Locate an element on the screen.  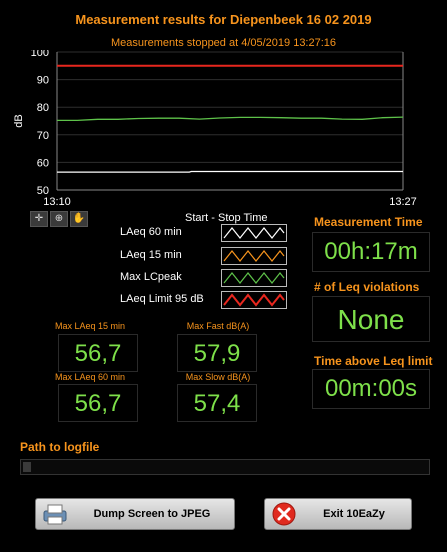
legend-label: LAeq 15 min is located at coordinates (151, 255).